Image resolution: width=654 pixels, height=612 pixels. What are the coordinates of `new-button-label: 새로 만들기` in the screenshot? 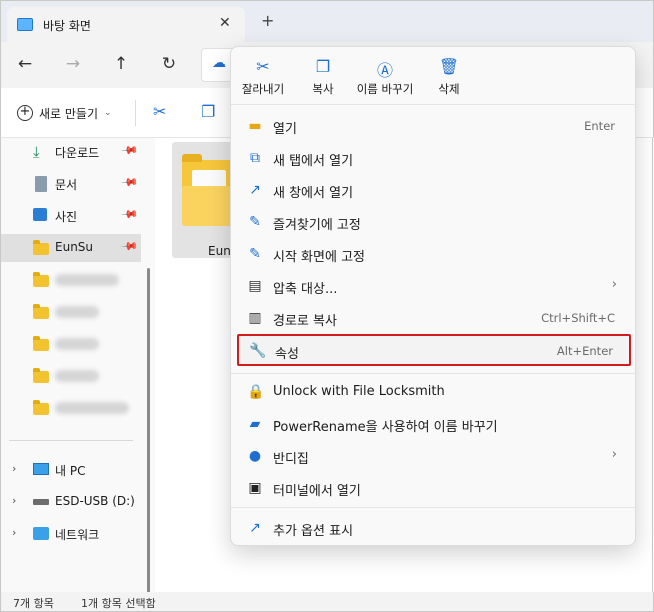 It's located at (69, 113).